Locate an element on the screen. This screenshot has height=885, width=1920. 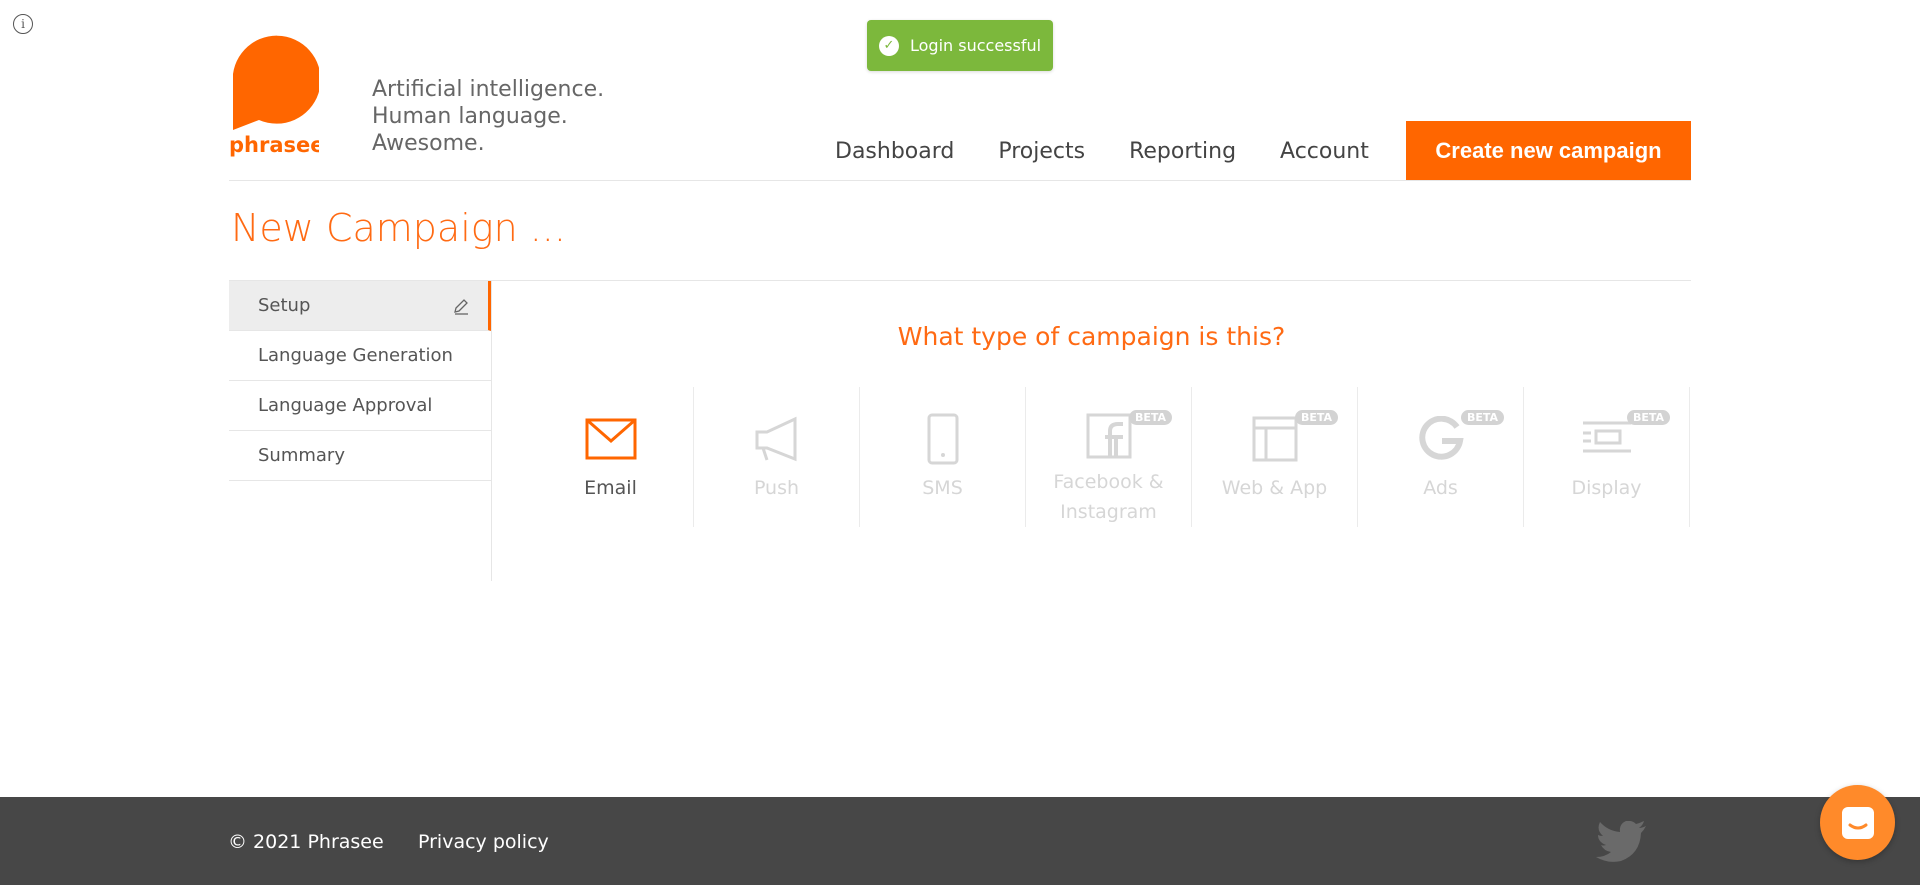
campaign-type-label: Facebook & Instagram is located at coordinates (1108, 497).